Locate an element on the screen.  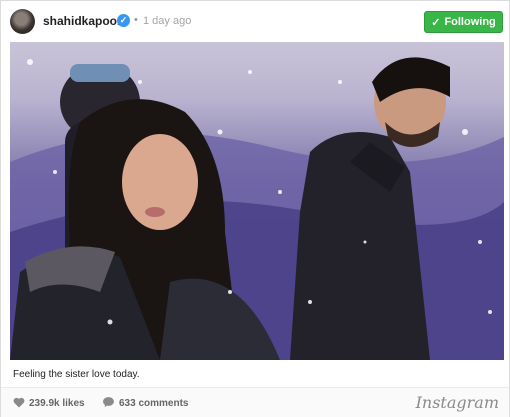
comments-count: 633 comments is located at coordinates (153, 403).